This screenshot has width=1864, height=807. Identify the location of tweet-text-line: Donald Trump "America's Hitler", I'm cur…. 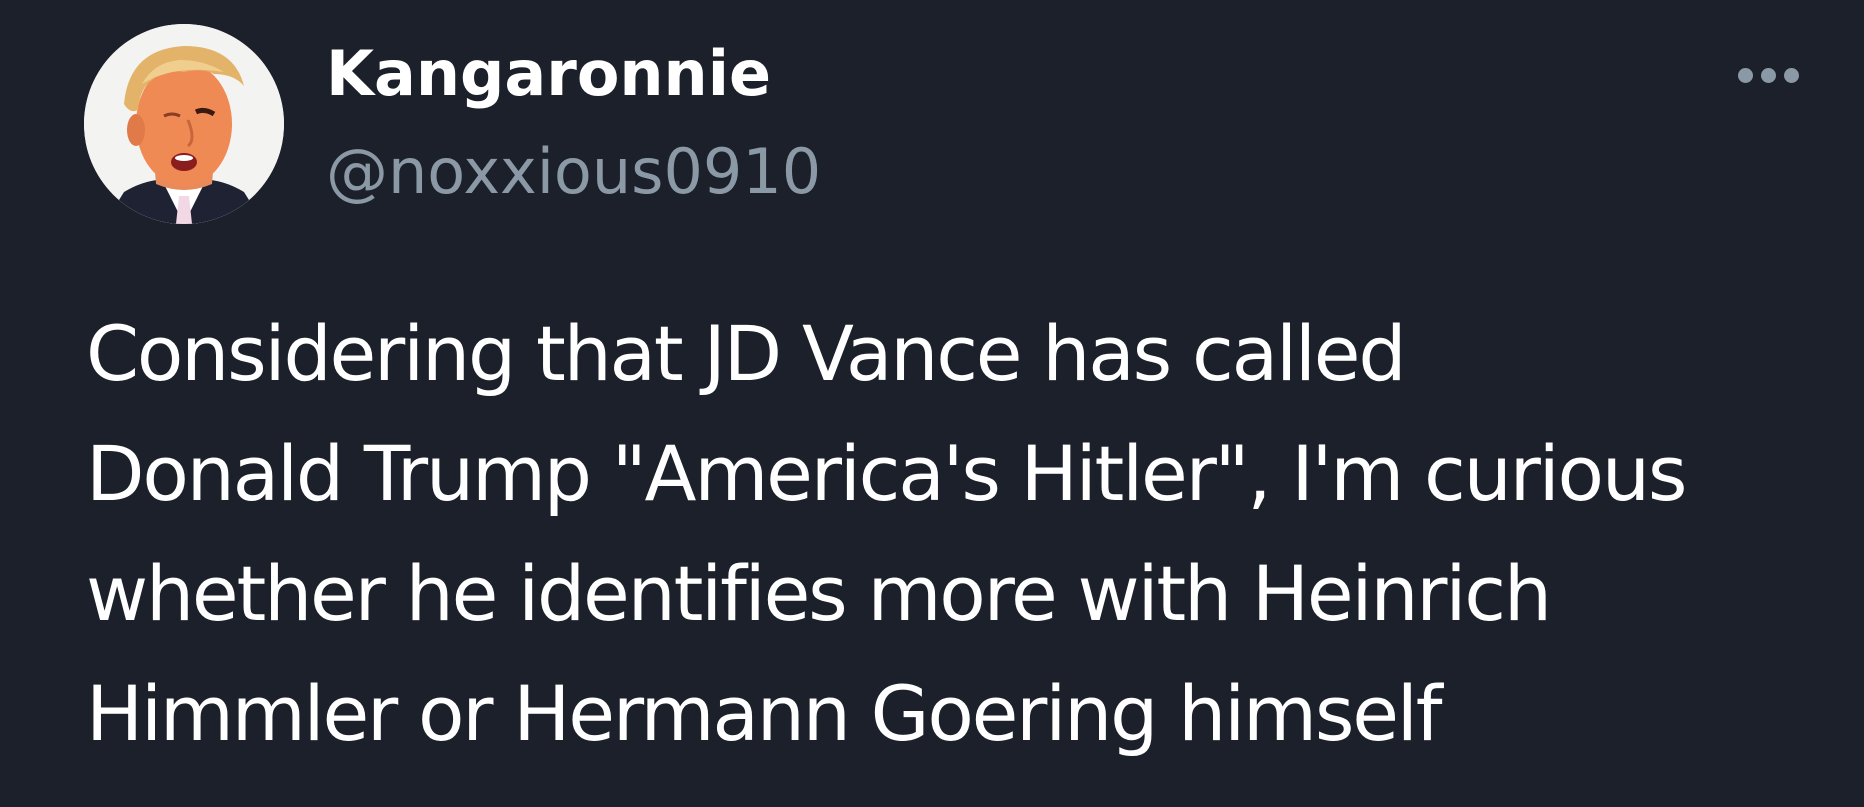
(886, 473).